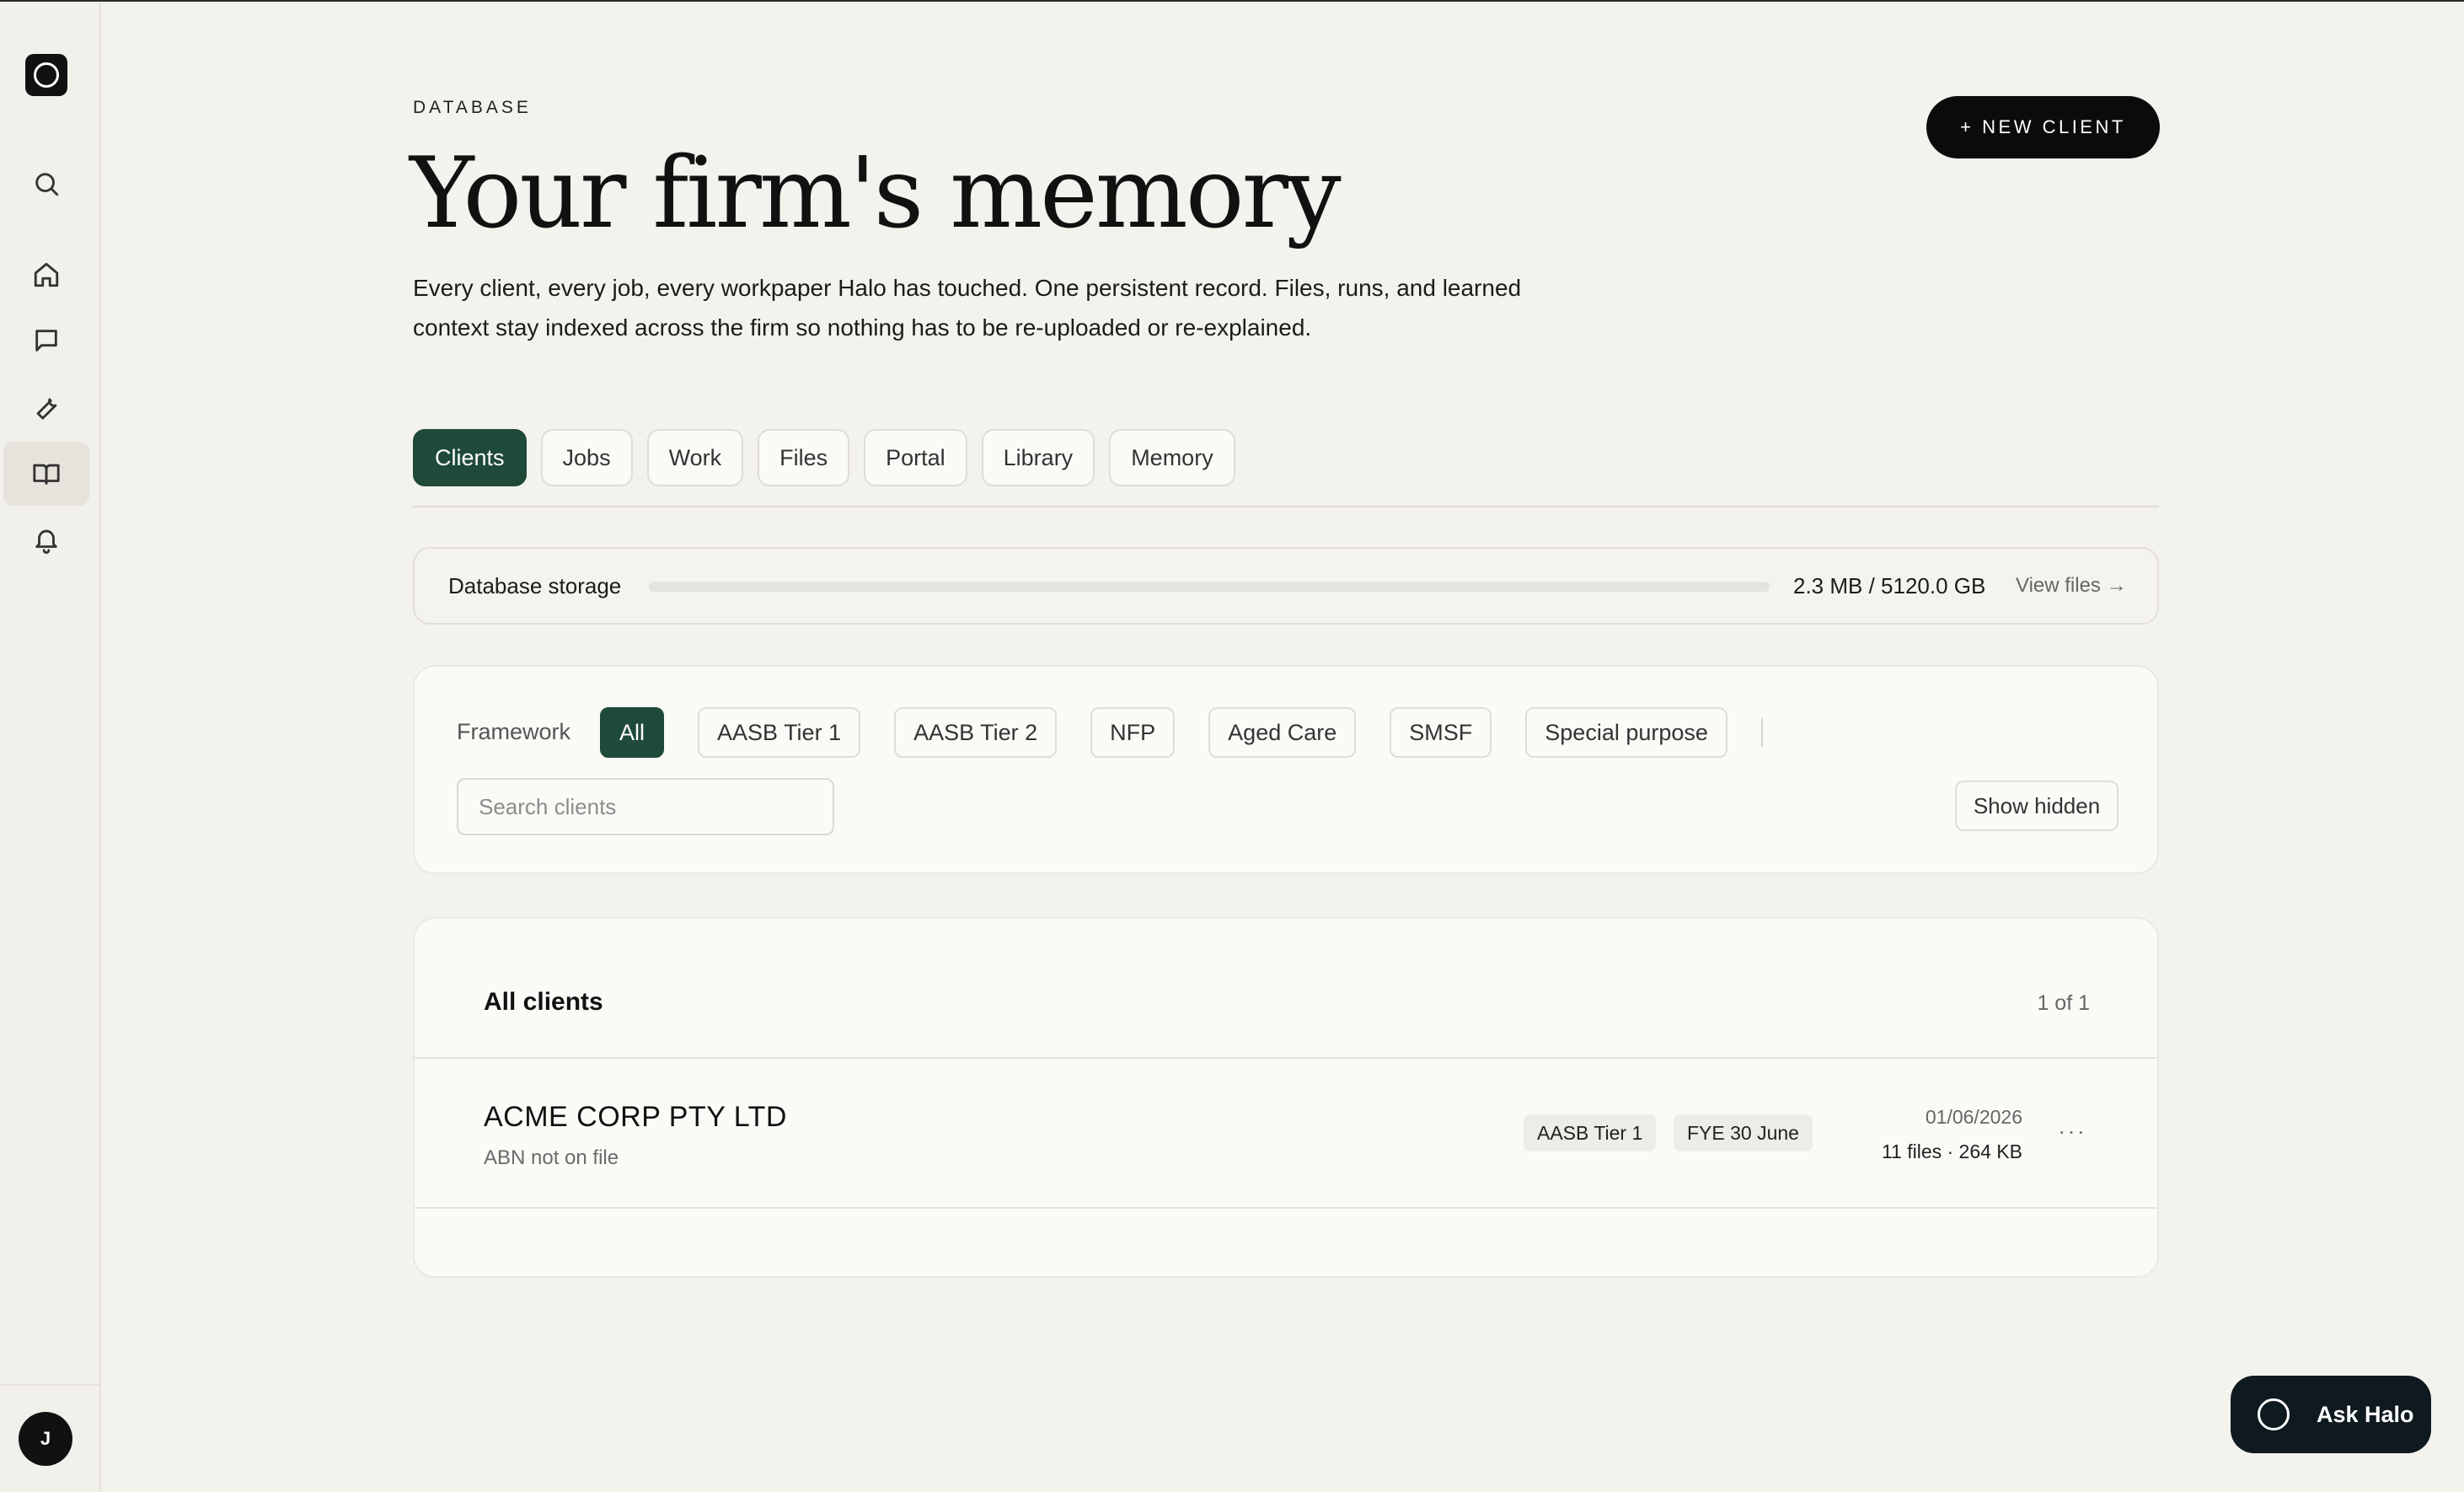  What do you see at coordinates (470, 457) in the screenshot?
I see `tab-clients: Clients` at bounding box center [470, 457].